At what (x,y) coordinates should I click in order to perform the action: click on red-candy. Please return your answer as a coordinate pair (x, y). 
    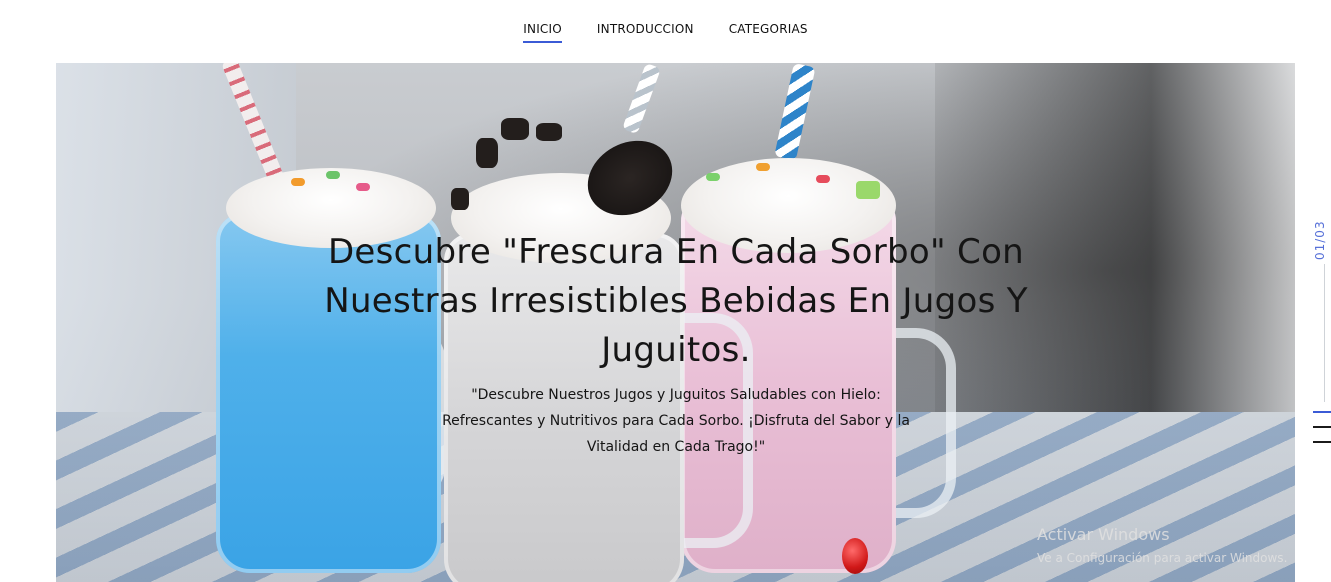
    Looking at the image, I should click on (855, 556).